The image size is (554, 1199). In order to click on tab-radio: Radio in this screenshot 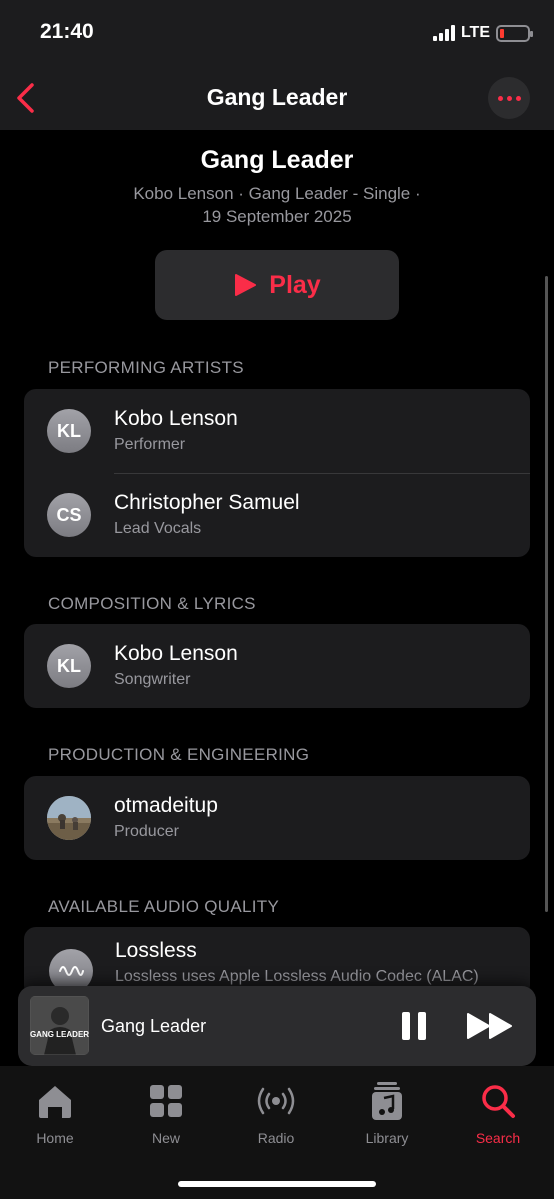, I will do `click(276, 1113)`.